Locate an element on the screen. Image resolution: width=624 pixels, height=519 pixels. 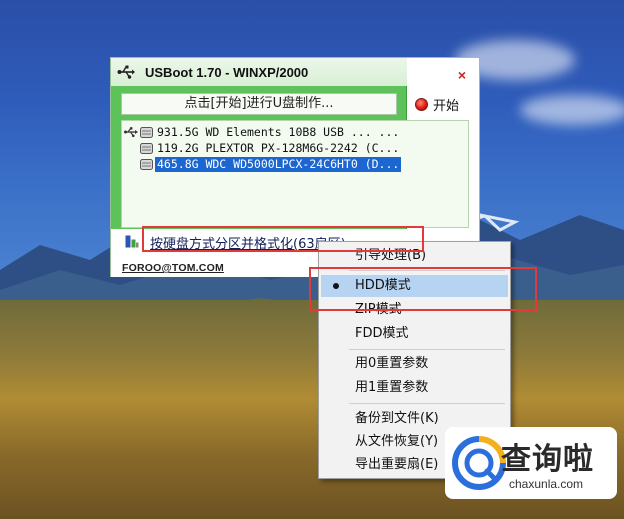
watermark-brand: 查询啦 is located at coordinates (547, 459).